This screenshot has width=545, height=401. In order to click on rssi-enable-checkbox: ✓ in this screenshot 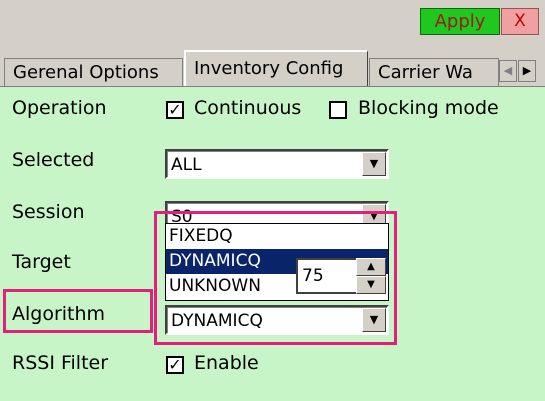, I will do `click(175, 365)`.